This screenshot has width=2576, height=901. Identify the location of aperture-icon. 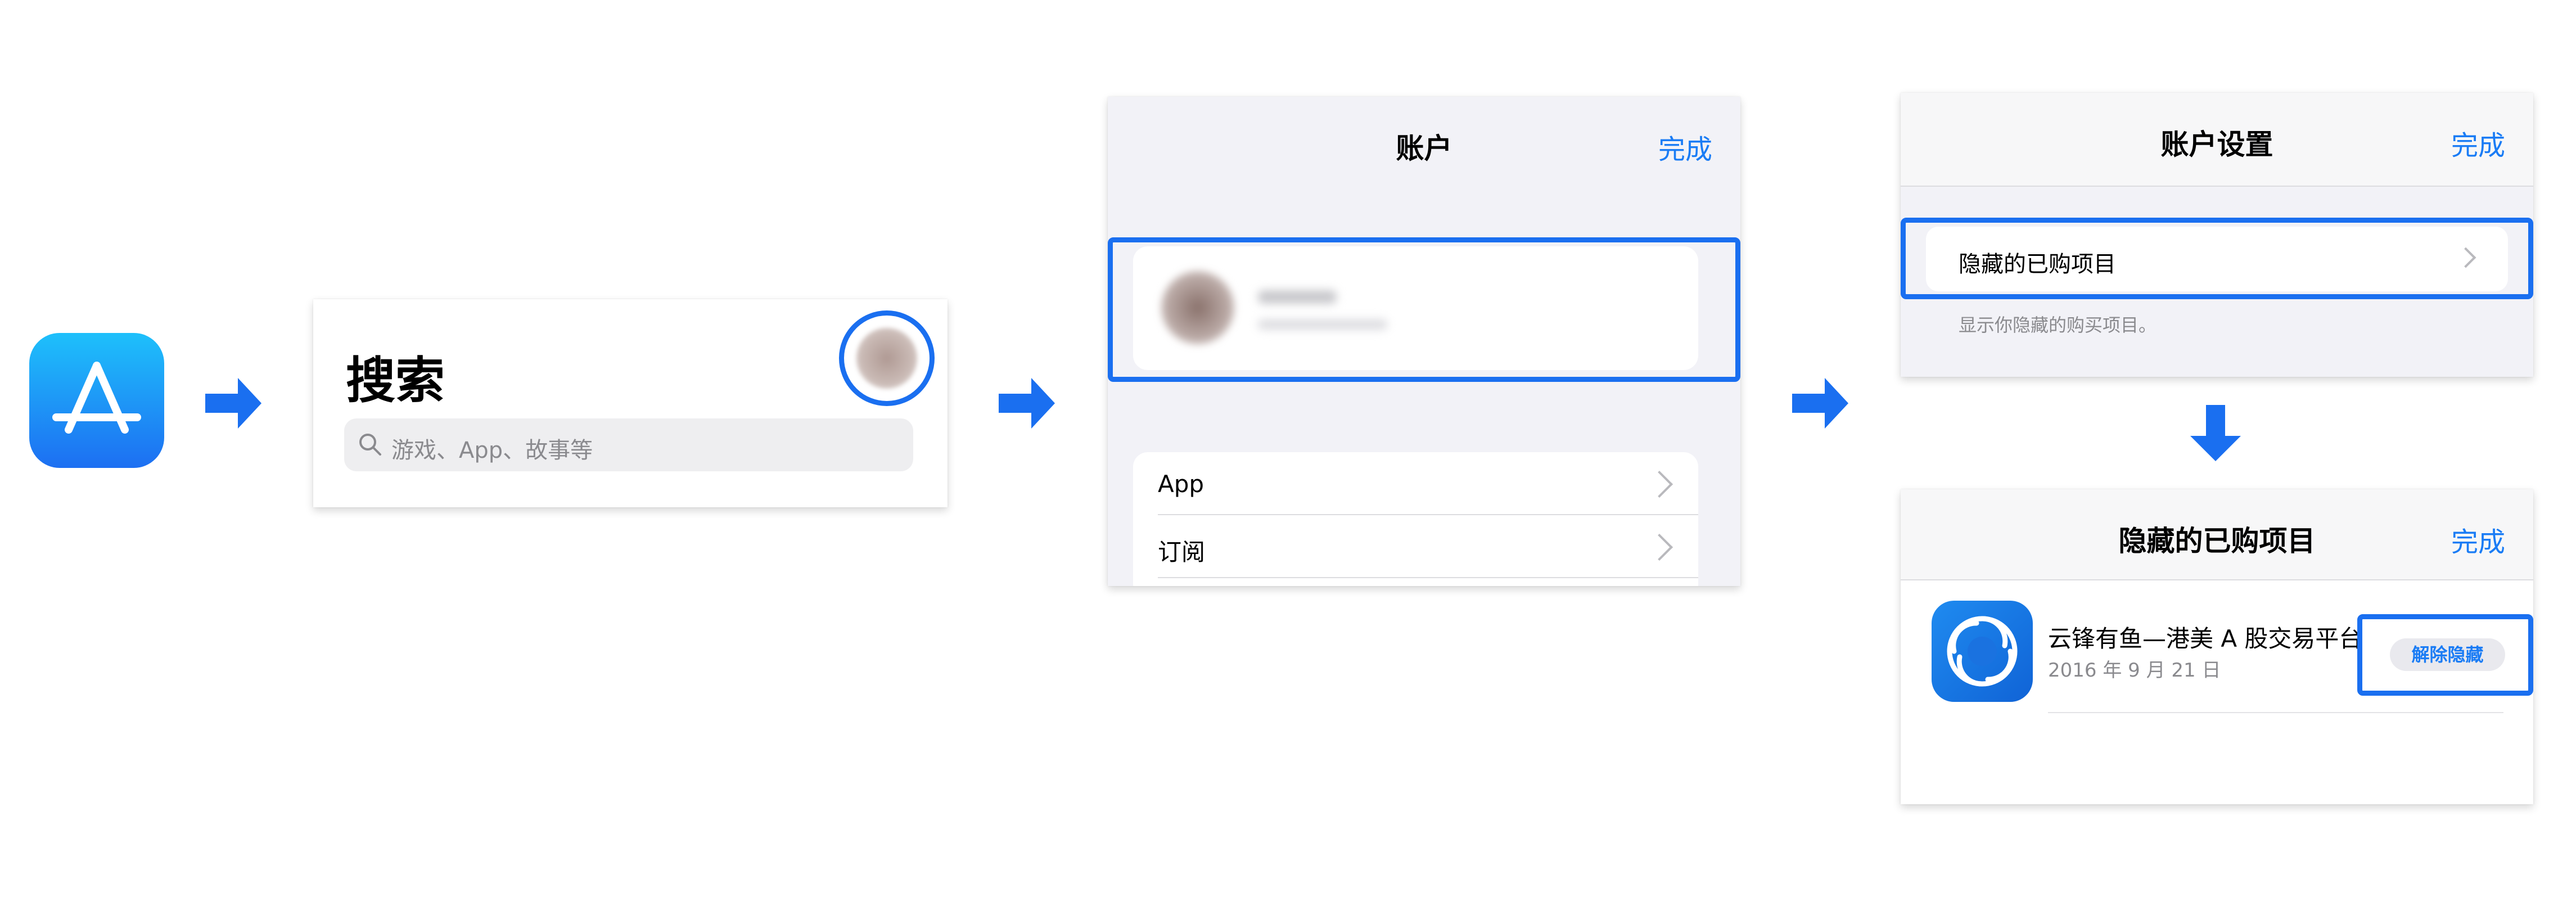
(1982, 651).